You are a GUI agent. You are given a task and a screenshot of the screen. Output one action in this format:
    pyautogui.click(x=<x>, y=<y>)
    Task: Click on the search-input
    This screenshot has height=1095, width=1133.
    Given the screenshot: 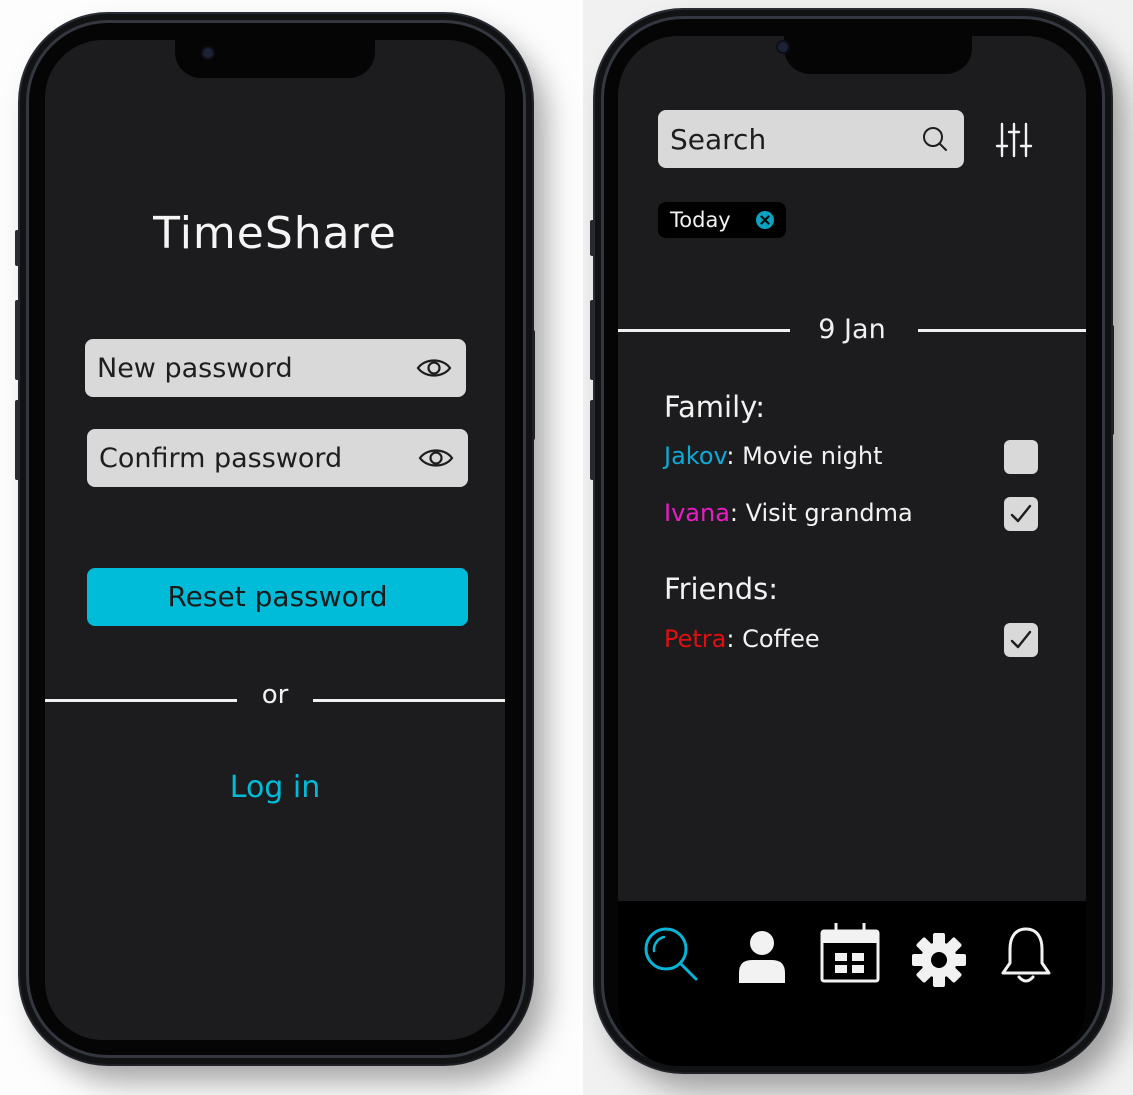 What is the action you would take?
    pyautogui.click(x=789, y=139)
    